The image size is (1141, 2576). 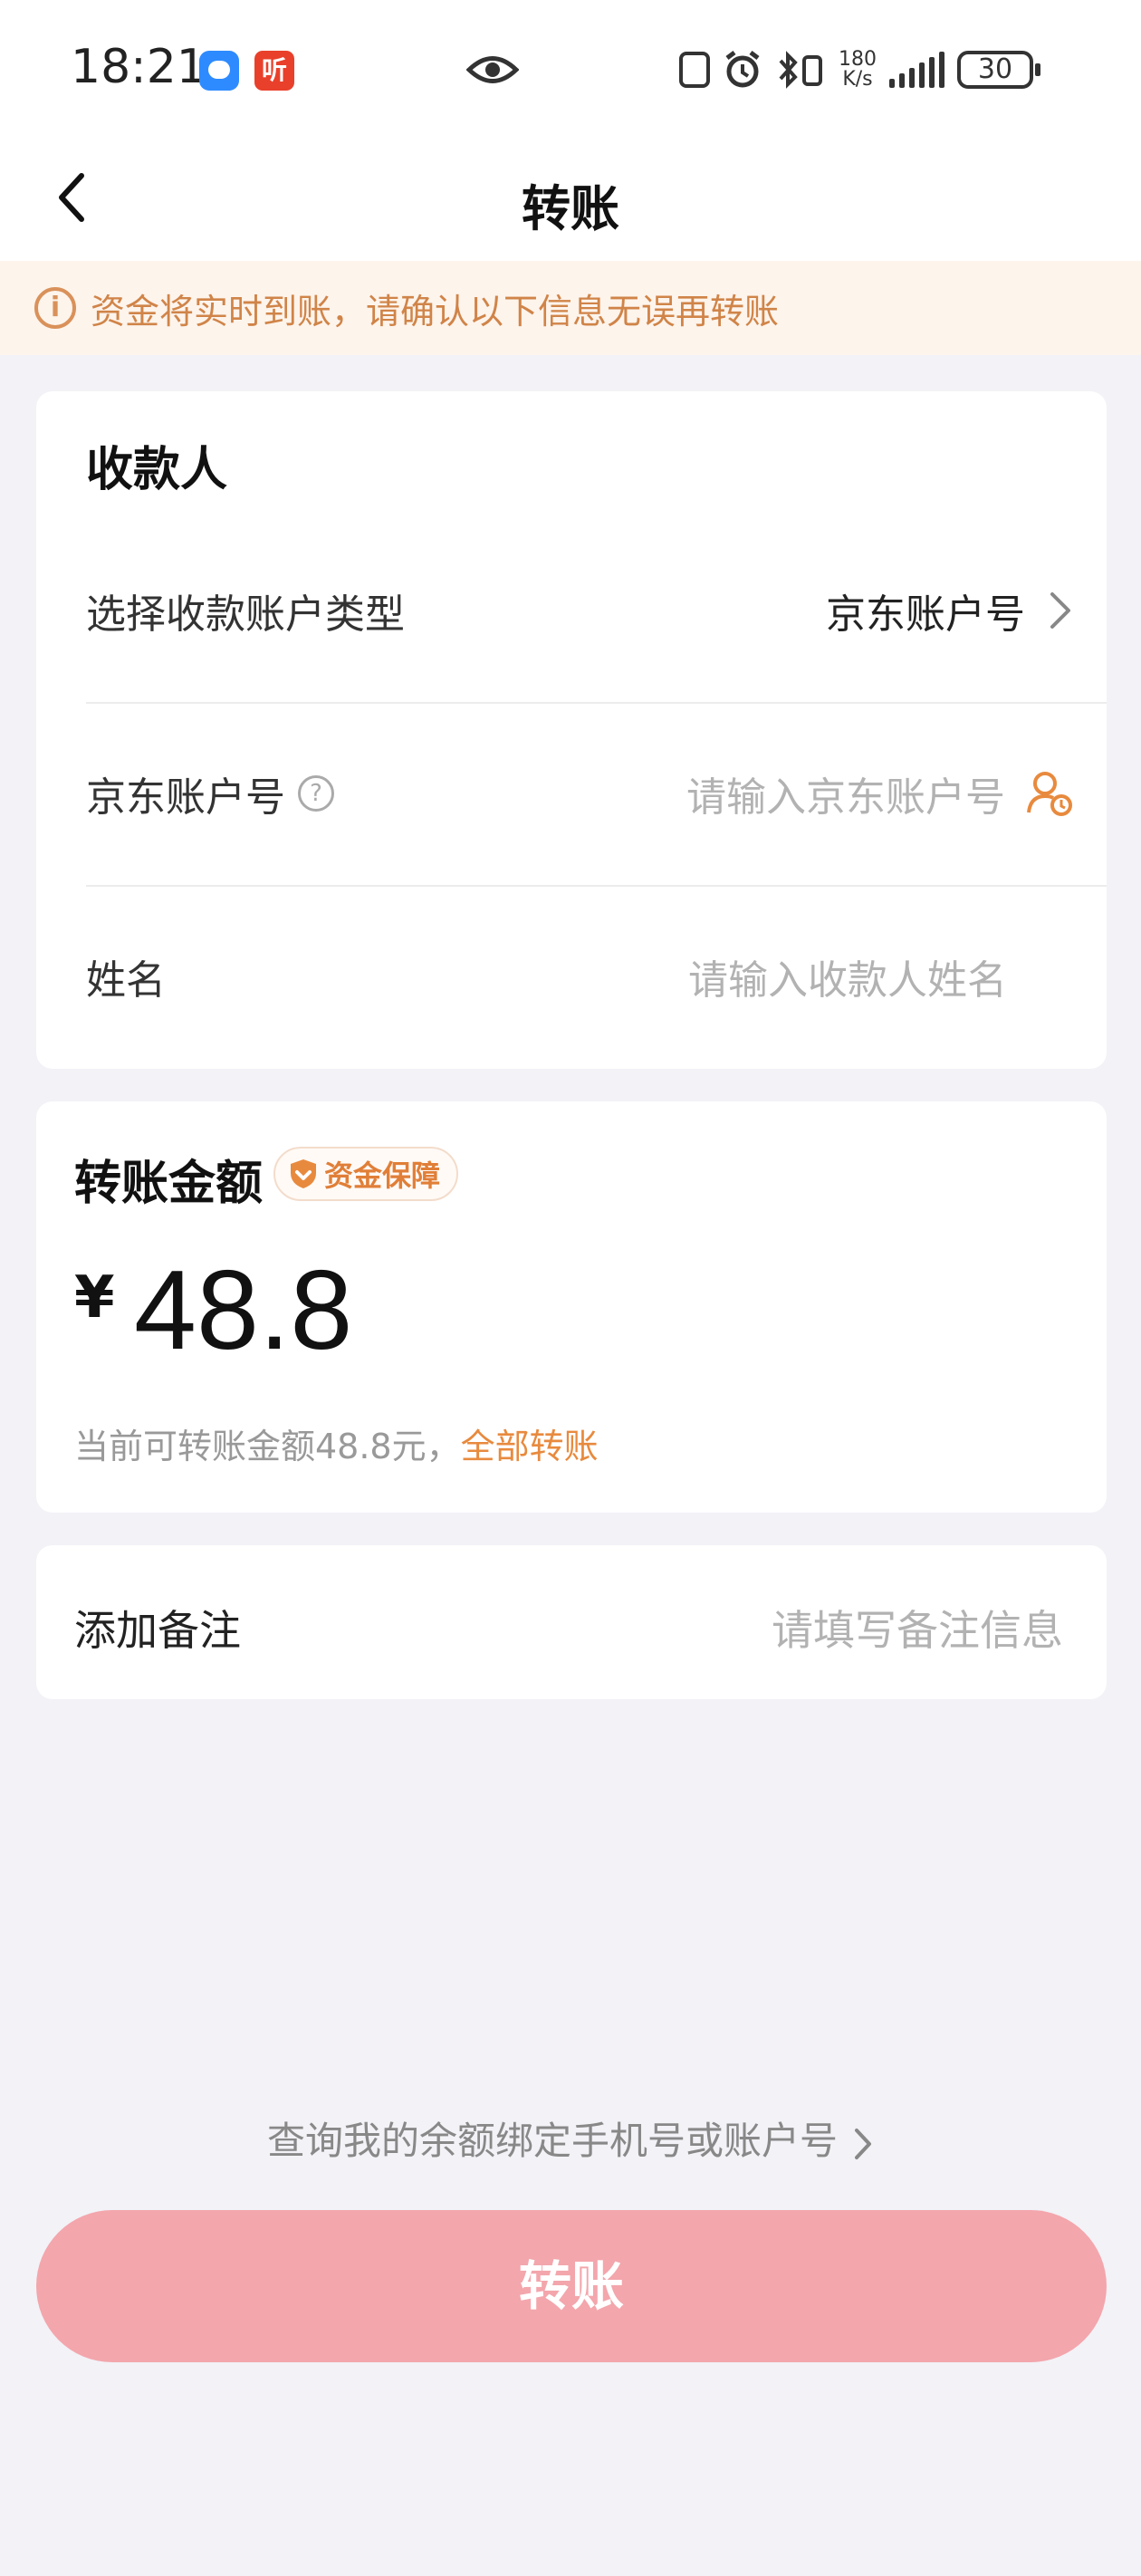 What do you see at coordinates (597, 976) in the screenshot?
I see `name-row: 姓名 请输入收款人姓名` at bounding box center [597, 976].